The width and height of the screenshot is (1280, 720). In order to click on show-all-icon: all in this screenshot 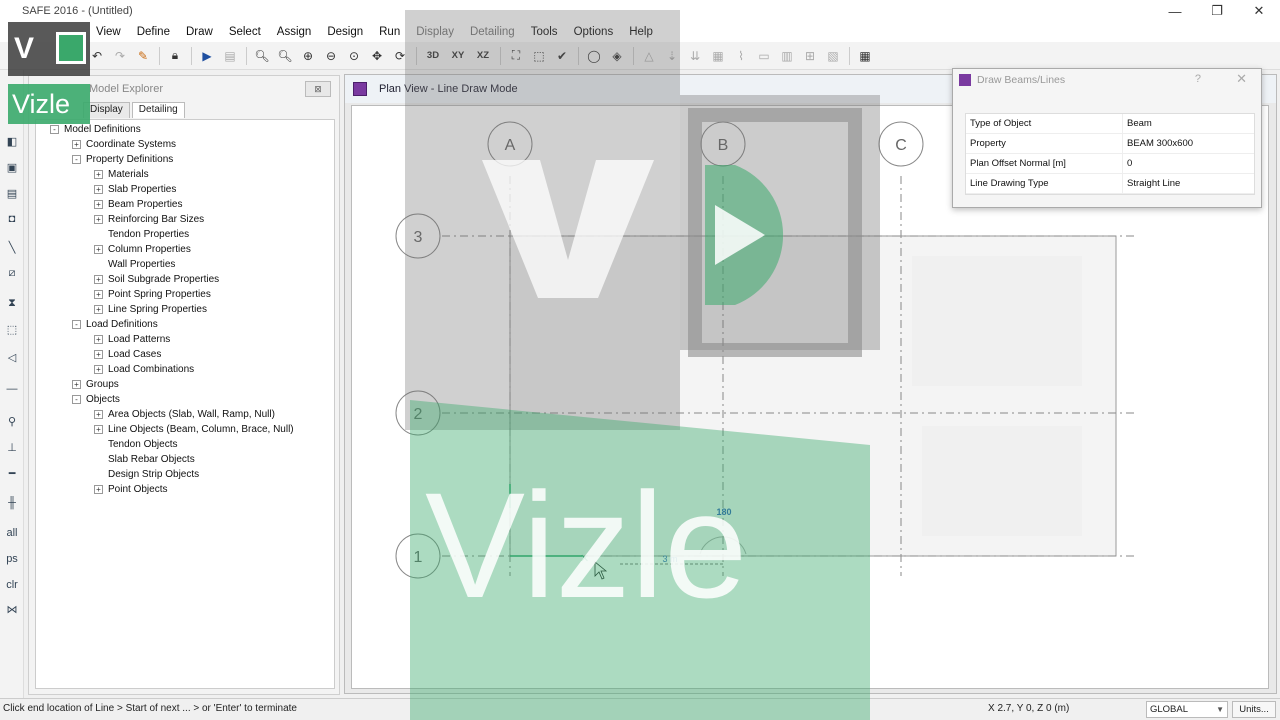, I will do `click(12, 533)`.